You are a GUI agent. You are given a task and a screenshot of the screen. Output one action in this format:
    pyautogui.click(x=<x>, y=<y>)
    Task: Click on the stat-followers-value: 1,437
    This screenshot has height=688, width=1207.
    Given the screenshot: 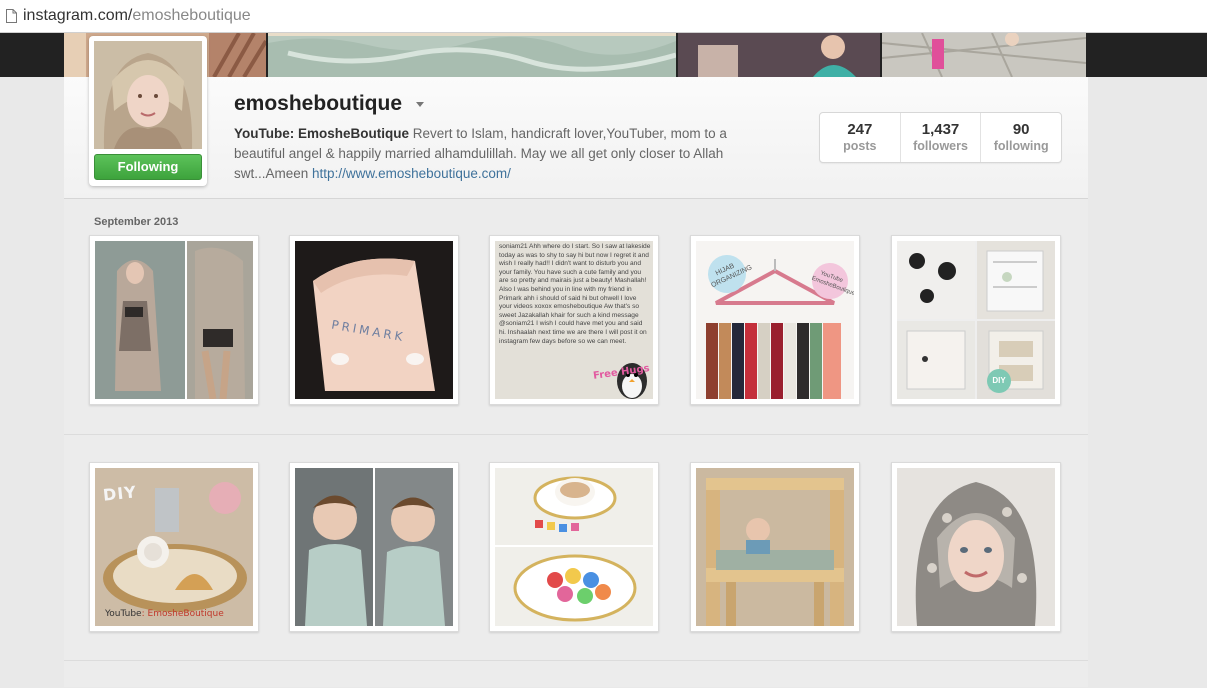 What is the action you would take?
    pyautogui.click(x=940, y=129)
    